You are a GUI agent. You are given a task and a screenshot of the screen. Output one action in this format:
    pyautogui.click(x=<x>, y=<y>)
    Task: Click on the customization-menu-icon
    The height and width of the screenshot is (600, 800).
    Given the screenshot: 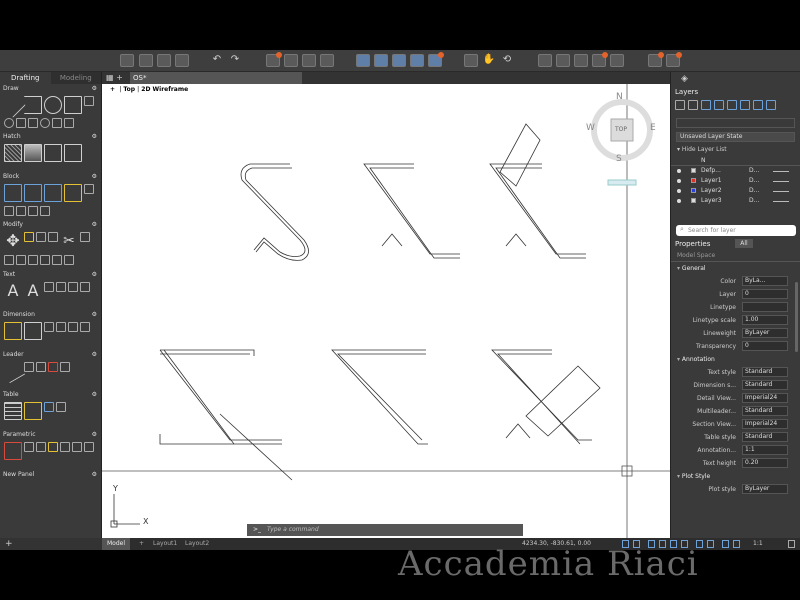 What is the action you would take?
    pyautogui.click(x=791, y=544)
    